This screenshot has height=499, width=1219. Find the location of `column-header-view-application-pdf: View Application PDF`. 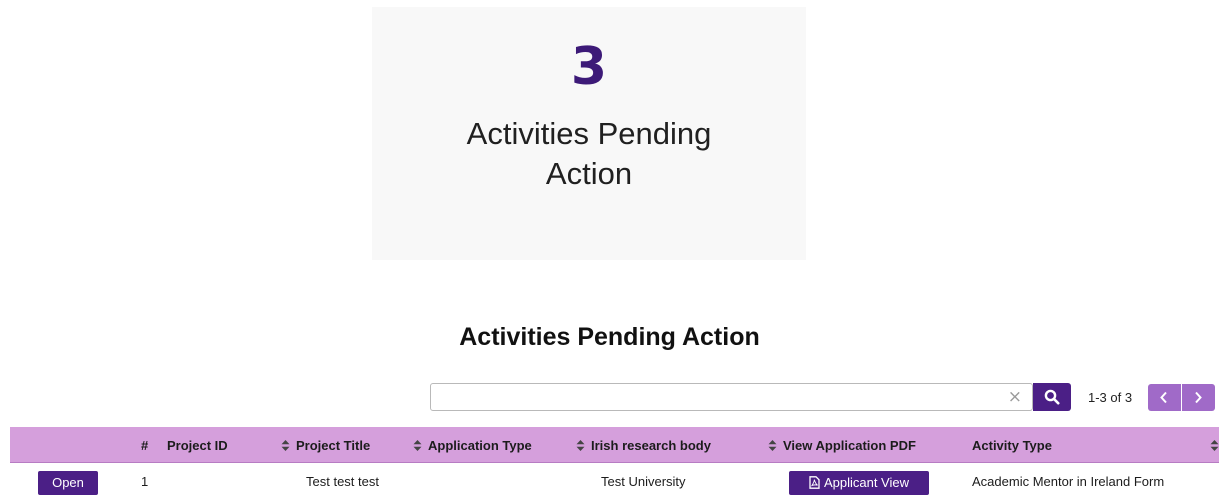

column-header-view-application-pdf: View Application PDF is located at coordinates (842, 445).